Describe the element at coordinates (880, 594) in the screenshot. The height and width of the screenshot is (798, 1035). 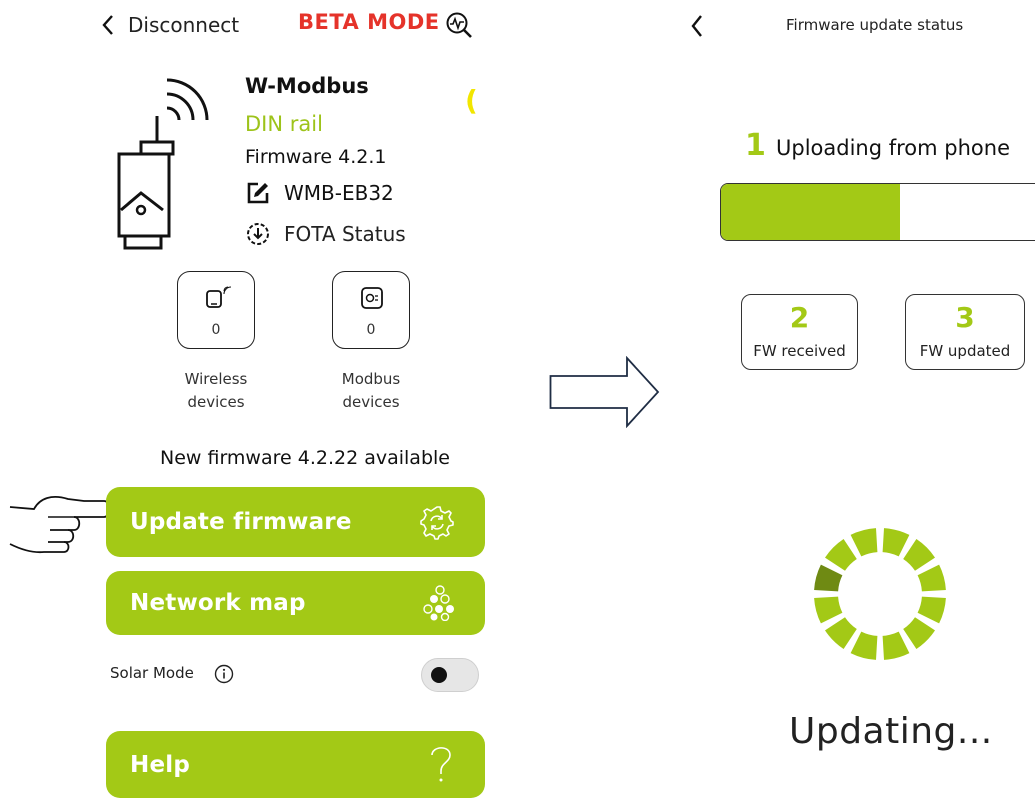
I see `loading-spinner-icon` at that location.